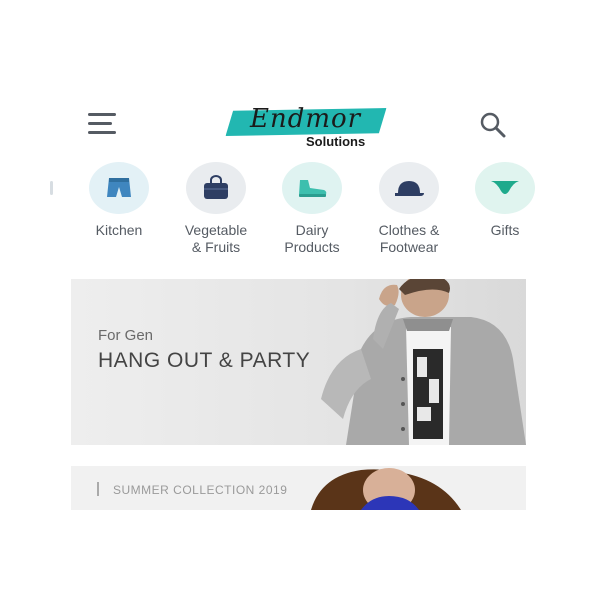 The height and width of the screenshot is (600, 600). What do you see at coordinates (409, 238) in the screenshot?
I see `category-label: Clothes & Footwear` at bounding box center [409, 238].